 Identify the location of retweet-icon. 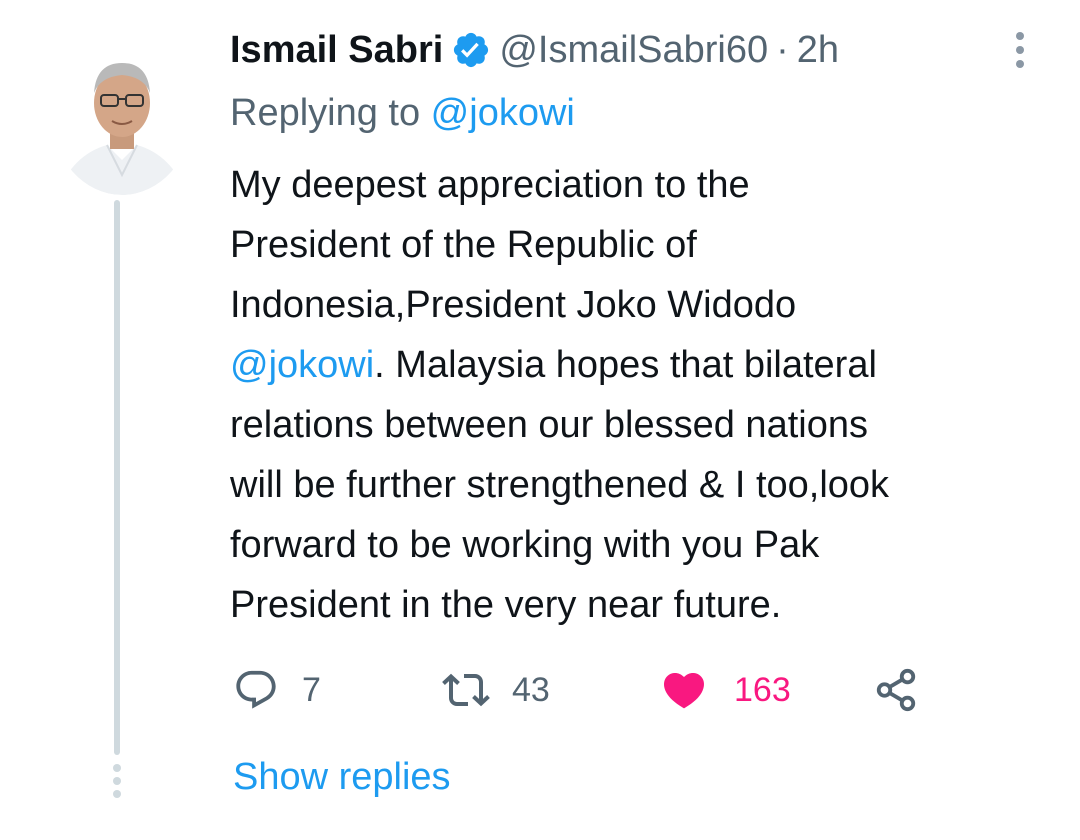
(466, 690).